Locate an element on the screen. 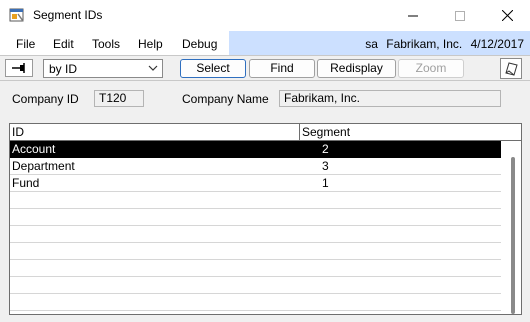 This screenshot has height=322, width=530. column-header-id: ID is located at coordinates (18, 132).